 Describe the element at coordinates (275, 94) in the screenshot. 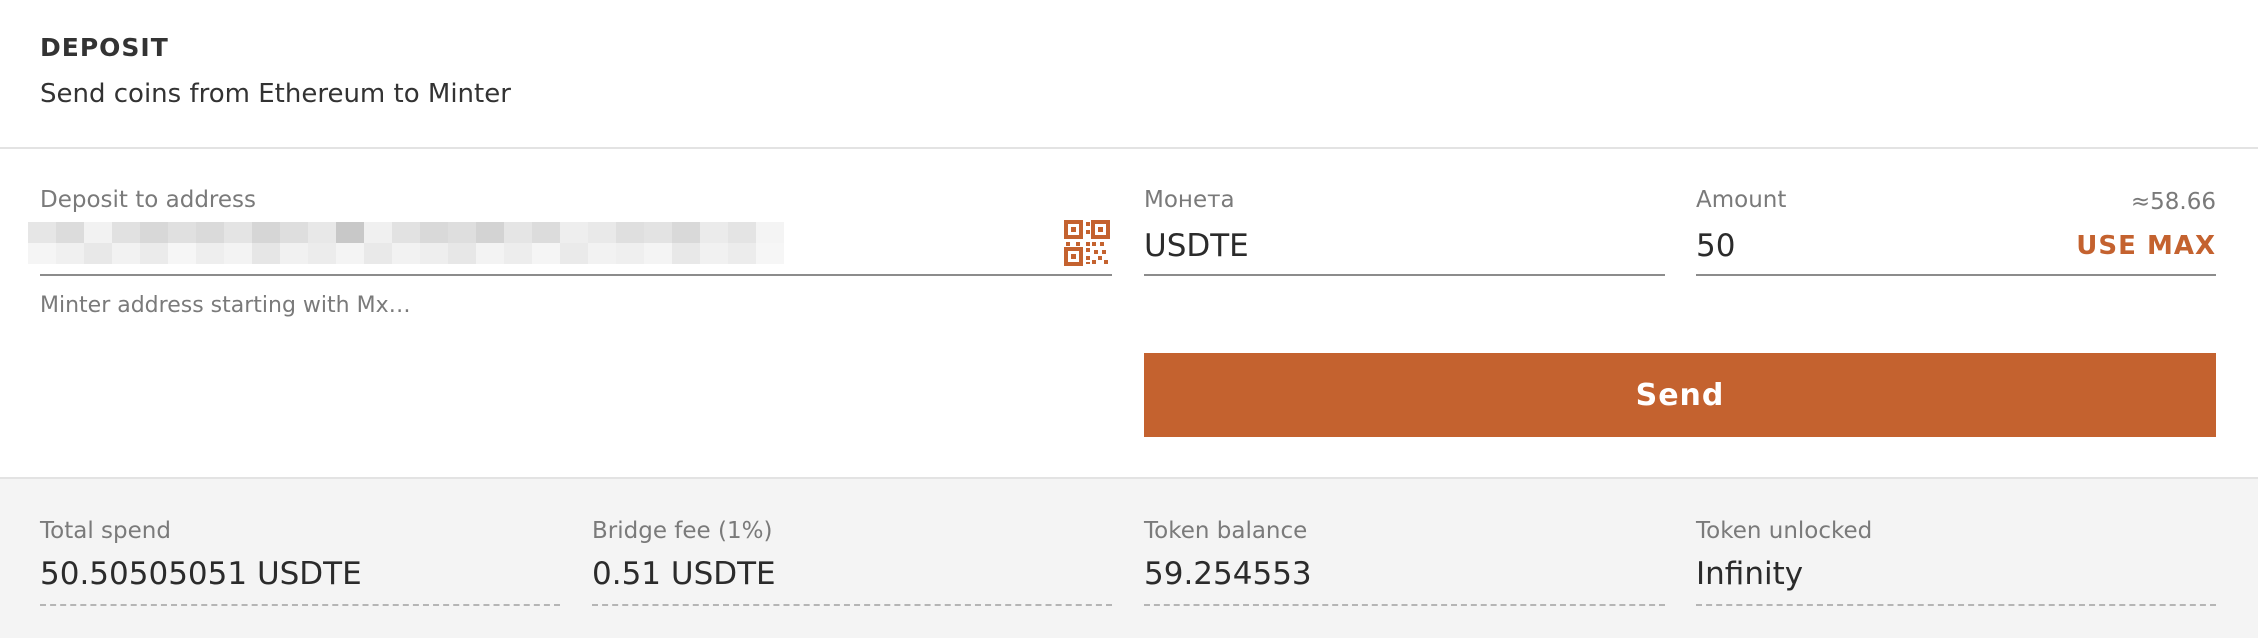

I see `page-subtitle: Send coins from Ethereum to Minter` at that location.